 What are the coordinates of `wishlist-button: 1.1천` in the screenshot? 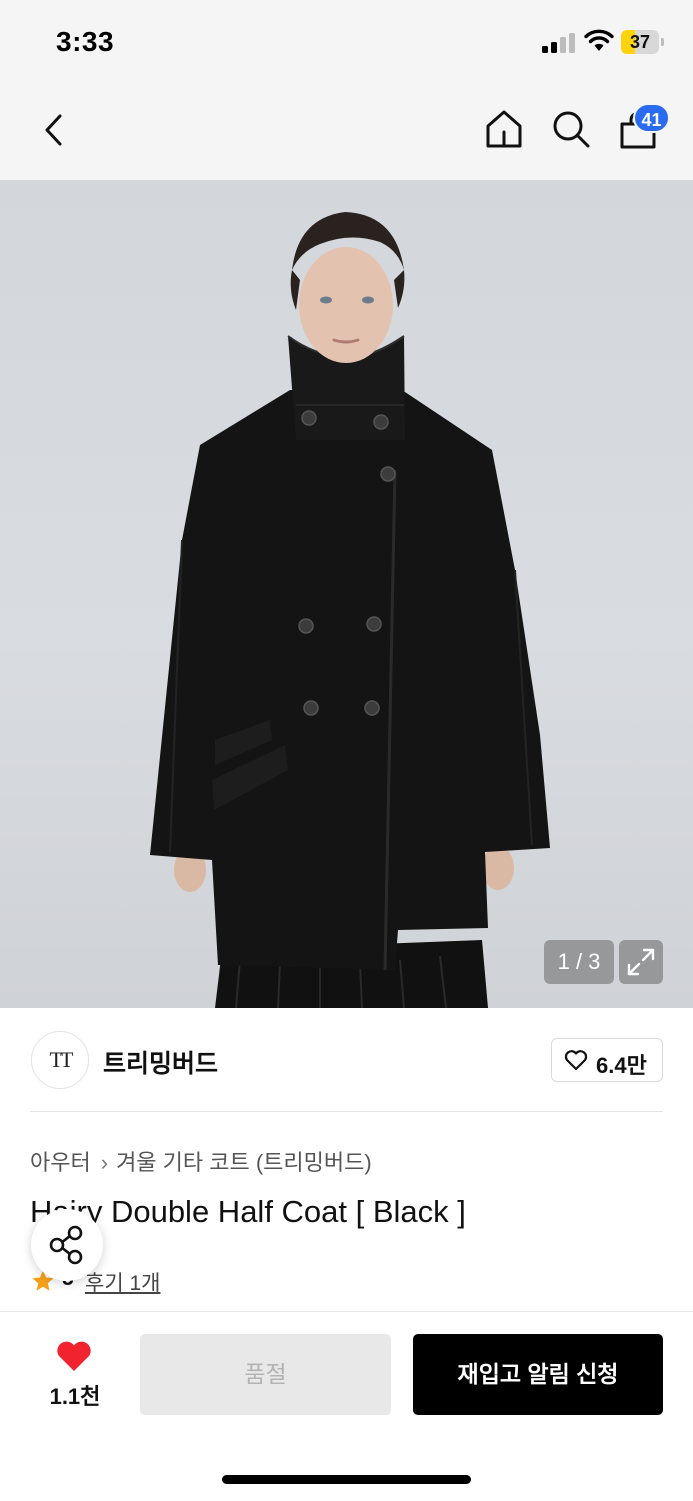 It's located at (75, 1374).